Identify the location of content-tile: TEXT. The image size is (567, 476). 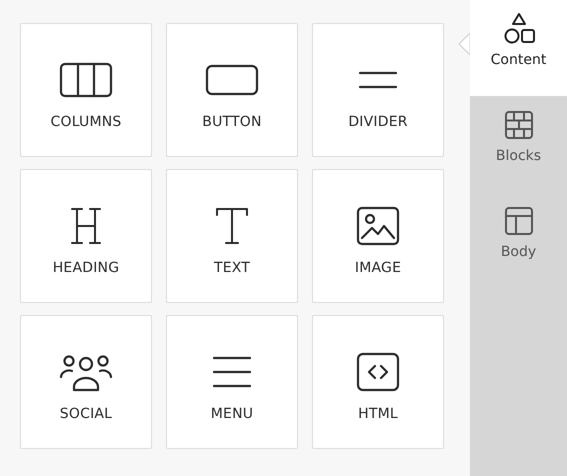
(232, 236).